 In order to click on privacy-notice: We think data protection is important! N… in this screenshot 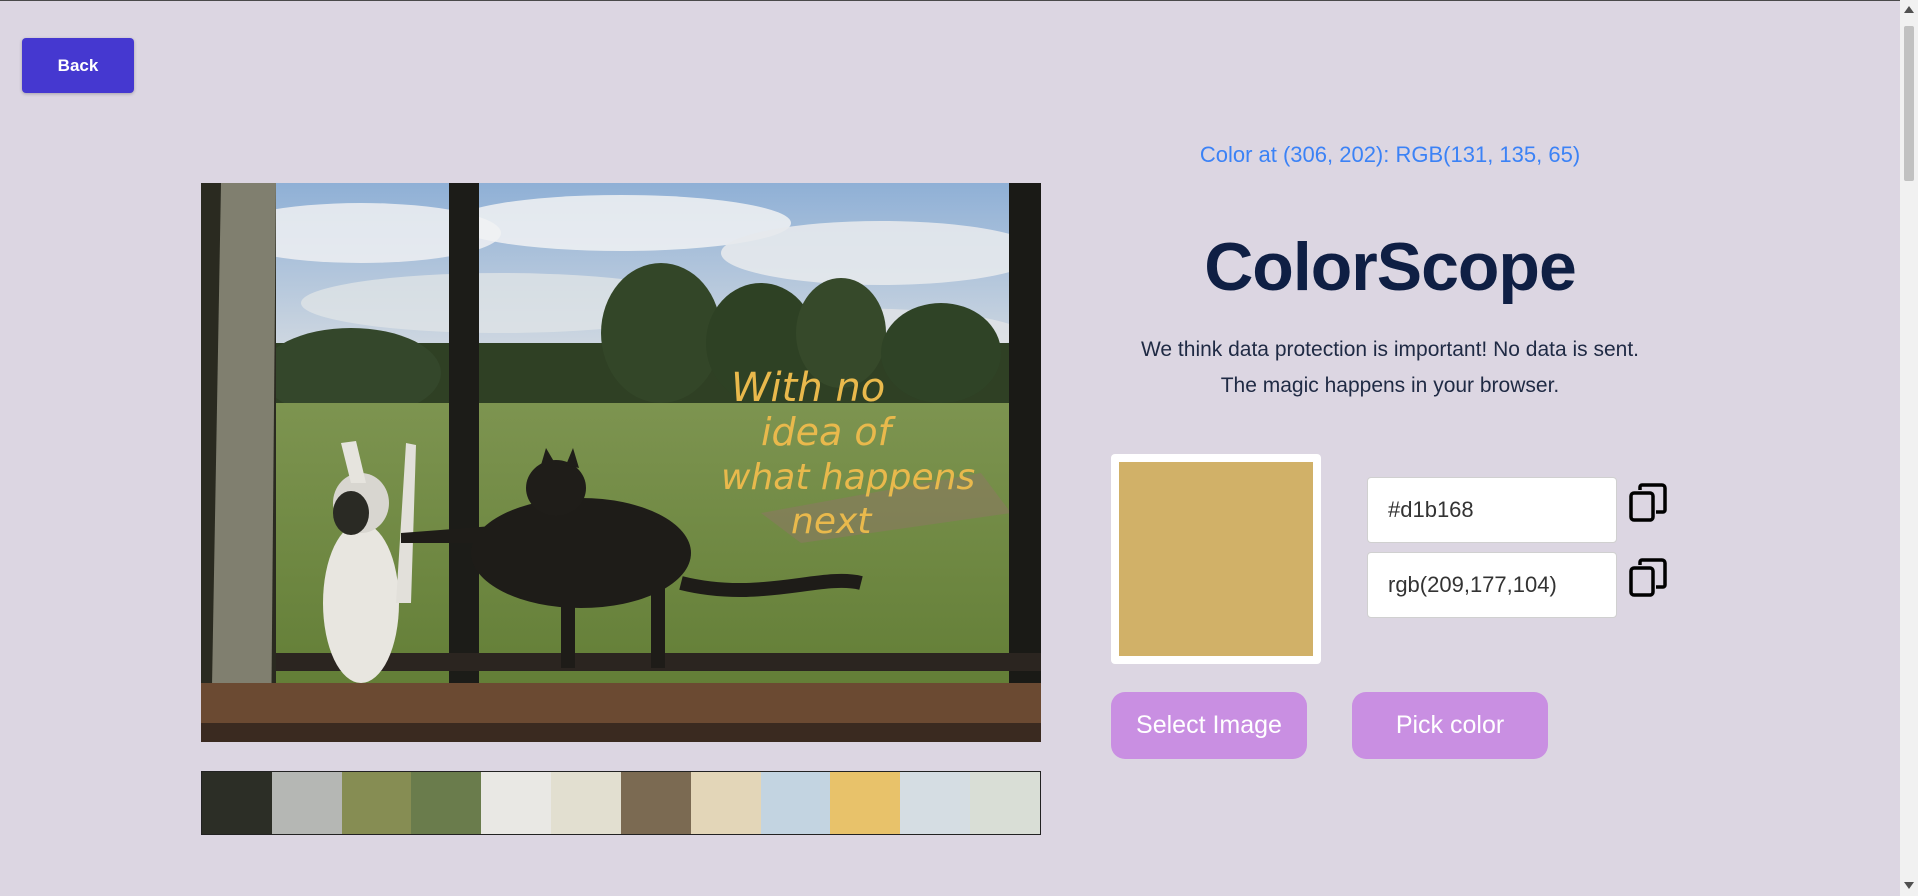, I will do `click(1390, 368)`.